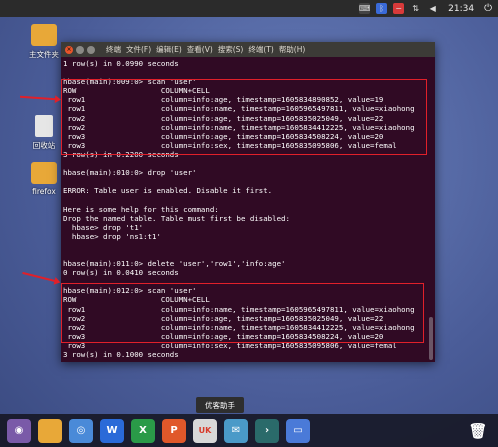 This screenshot has height=447, width=498. What do you see at coordinates (130, 173) in the screenshot?
I see `terminal-line: hbase(main):010:0> drop 'user'` at bounding box center [130, 173].